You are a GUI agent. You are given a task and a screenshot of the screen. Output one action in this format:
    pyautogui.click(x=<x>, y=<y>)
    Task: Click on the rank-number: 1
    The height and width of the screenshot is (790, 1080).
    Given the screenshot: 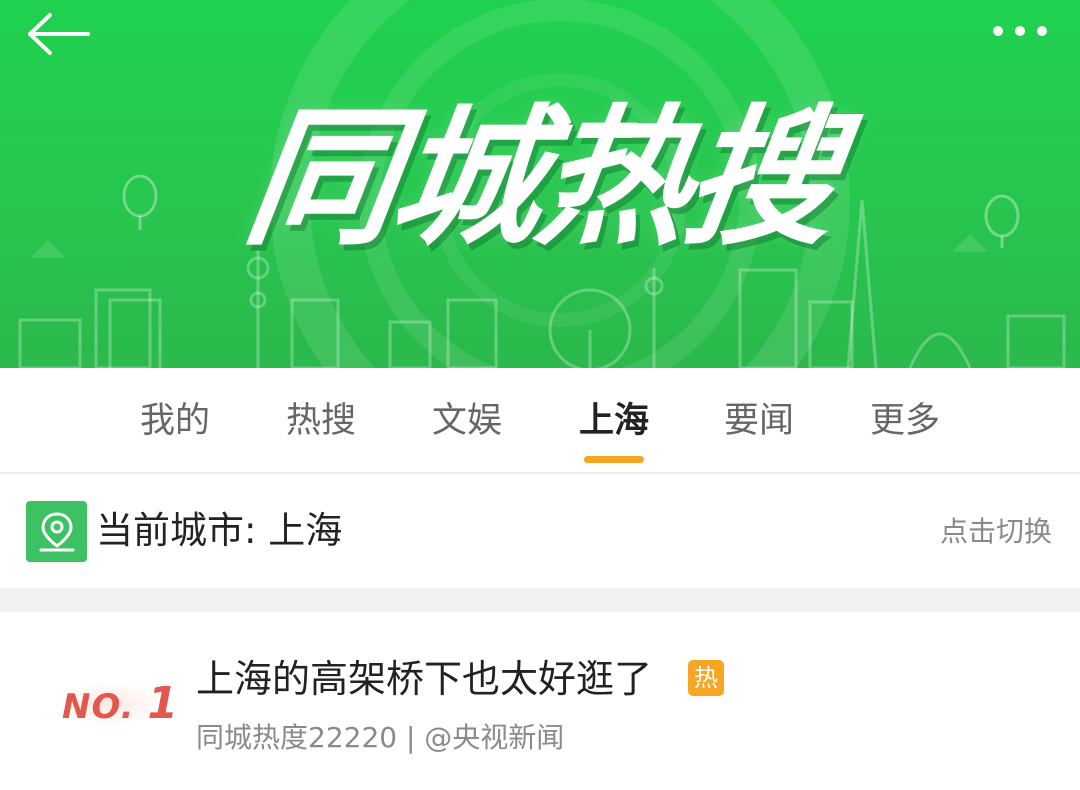 What is the action you would take?
    pyautogui.click(x=163, y=703)
    